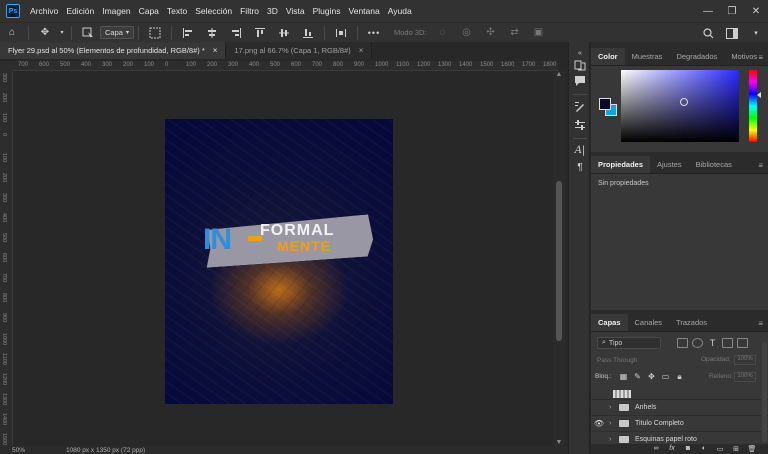  Describe the element at coordinates (327, 11) in the screenshot. I see `menu-plugins: Plugins` at that location.